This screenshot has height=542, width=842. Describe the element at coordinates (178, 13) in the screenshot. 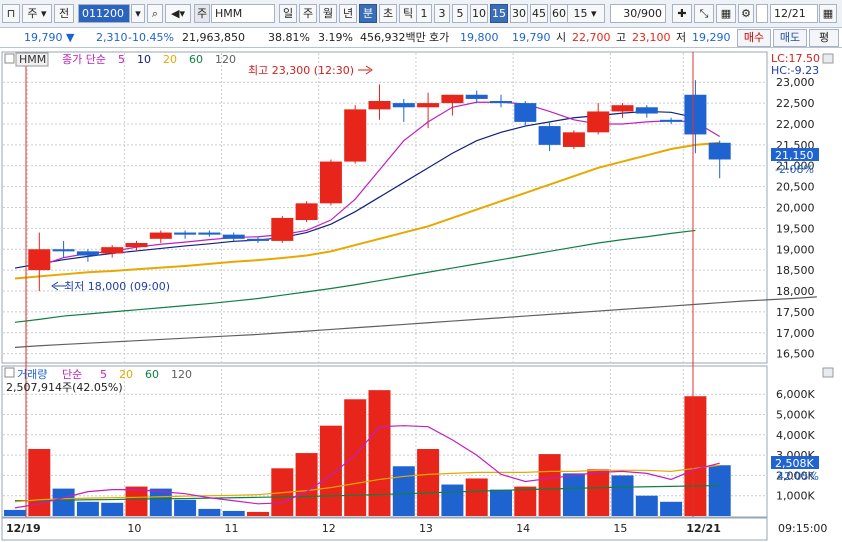

I see `speaker-icon: ◀▾` at that location.